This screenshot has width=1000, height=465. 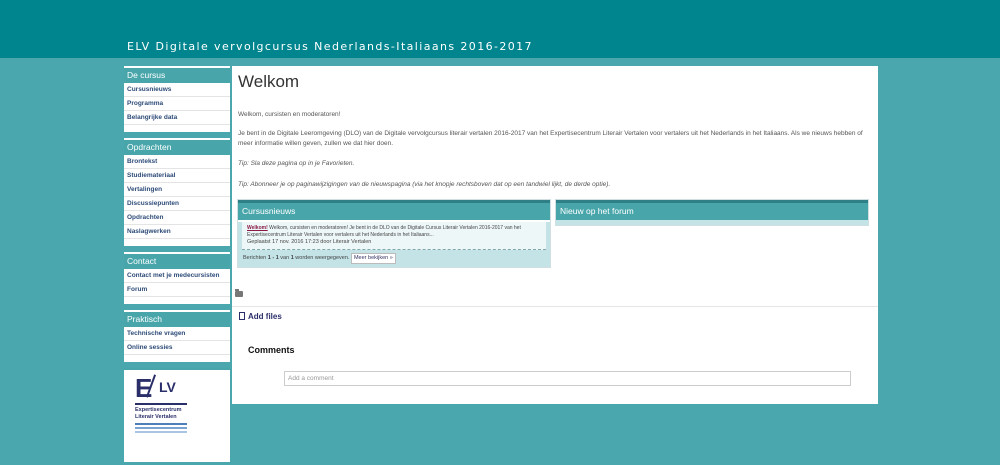 I want to click on panel-title: Cursusnieuws, so click(x=394, y=210).